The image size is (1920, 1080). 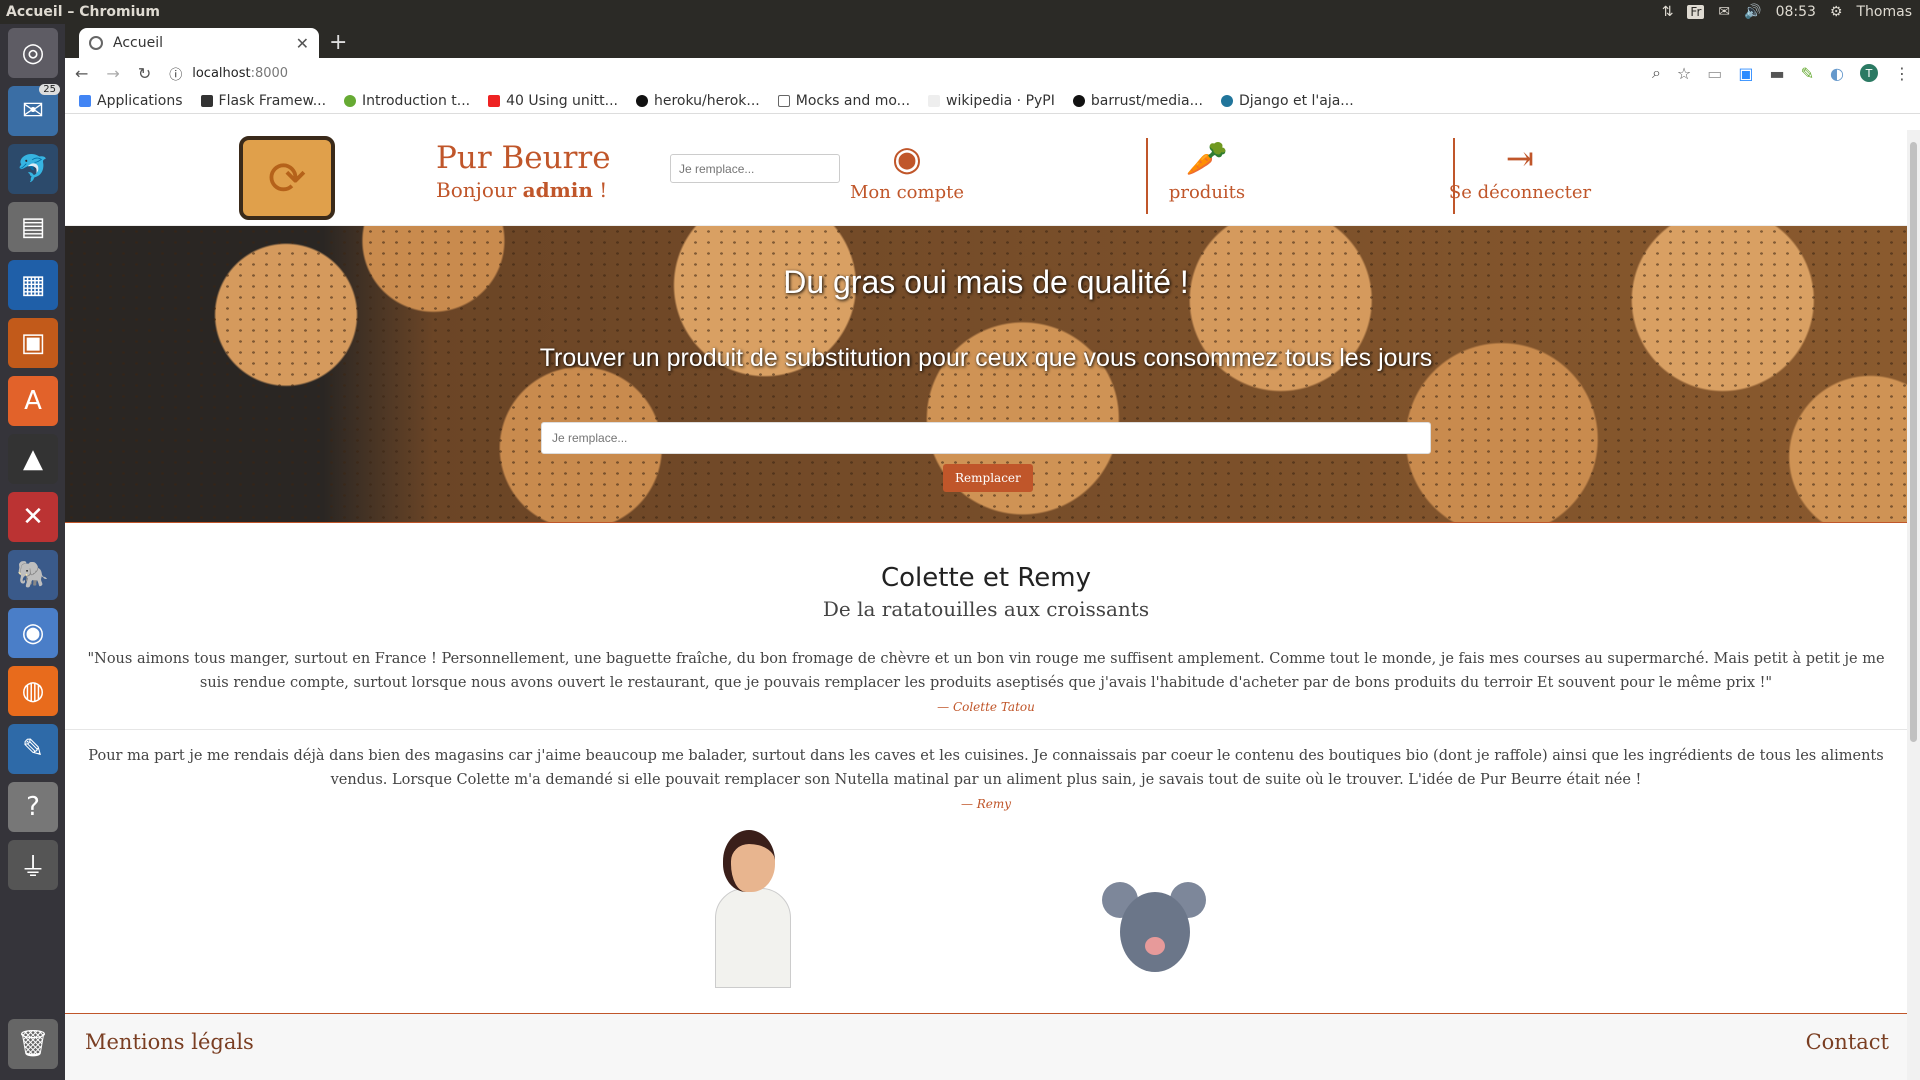 What do you see at coordinates (85, 100) in the screenshot?
I see `apps-grid-icon` at bounding box center [85, 100].